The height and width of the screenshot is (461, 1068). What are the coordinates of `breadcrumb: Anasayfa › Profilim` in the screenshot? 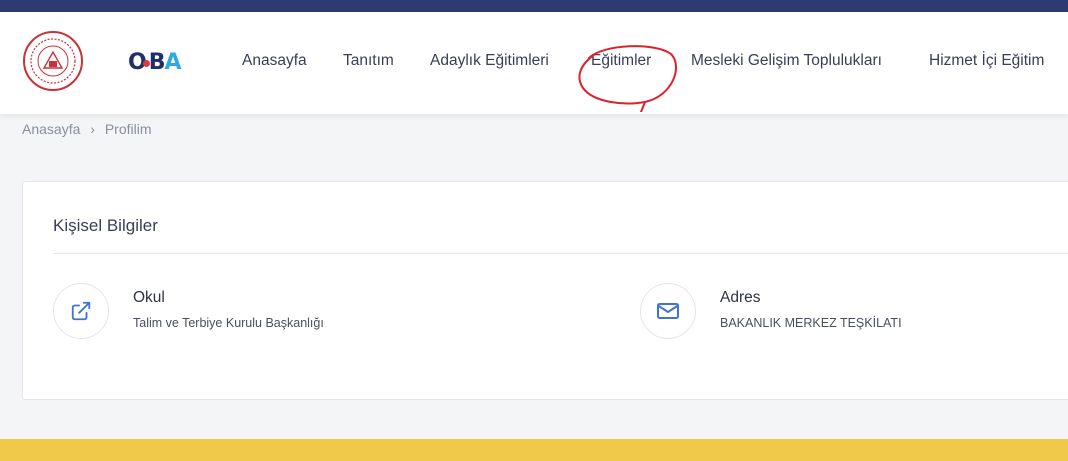 It's located at (87, 129).